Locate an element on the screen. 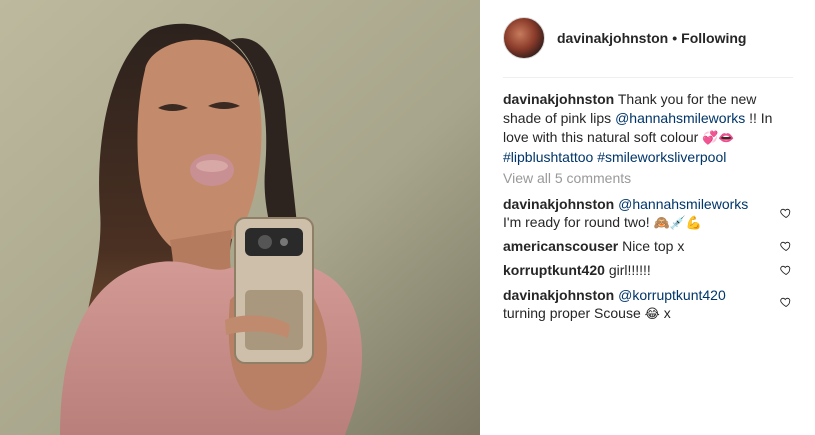 This screenshot has height=435, width=815. comment-text: turning proper Scouse is located at coordinates (574, 313).